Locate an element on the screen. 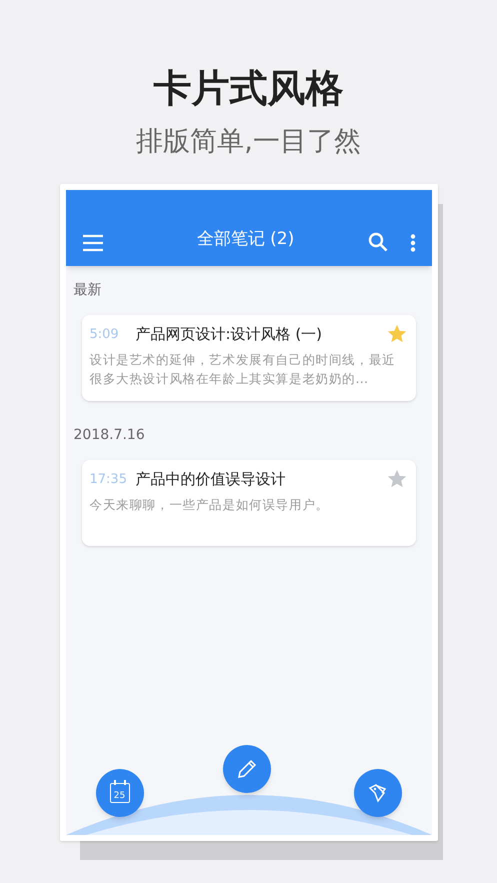 Image resolution: width=497 pixels, height=883 pixels. calendar-icon: 25 is located at coordinates (120, 793).